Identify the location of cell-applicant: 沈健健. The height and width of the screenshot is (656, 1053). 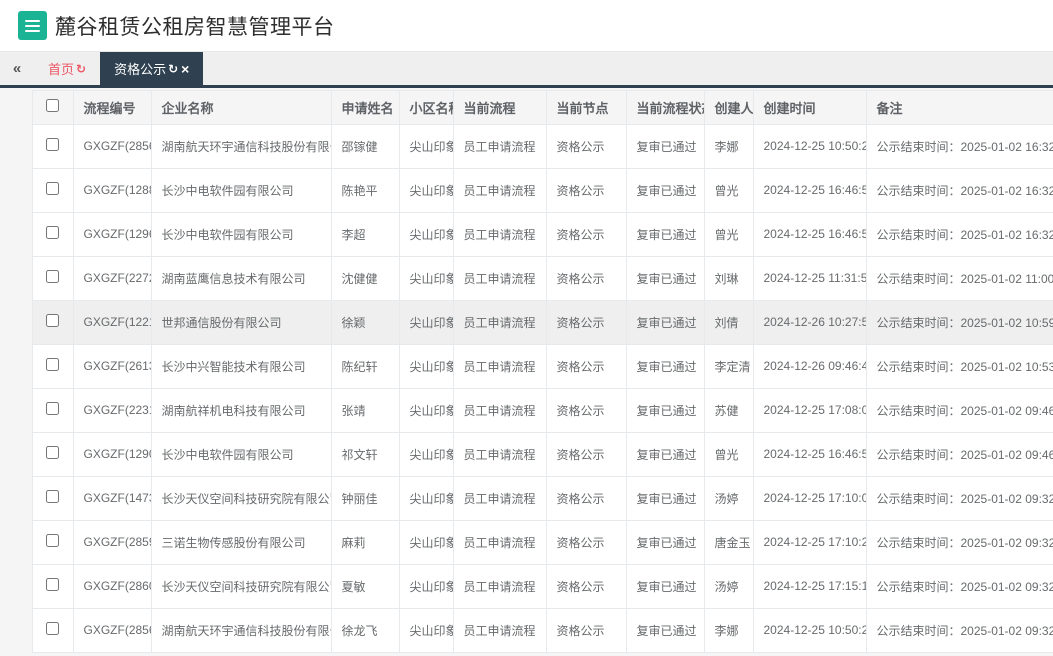
(365, 278).